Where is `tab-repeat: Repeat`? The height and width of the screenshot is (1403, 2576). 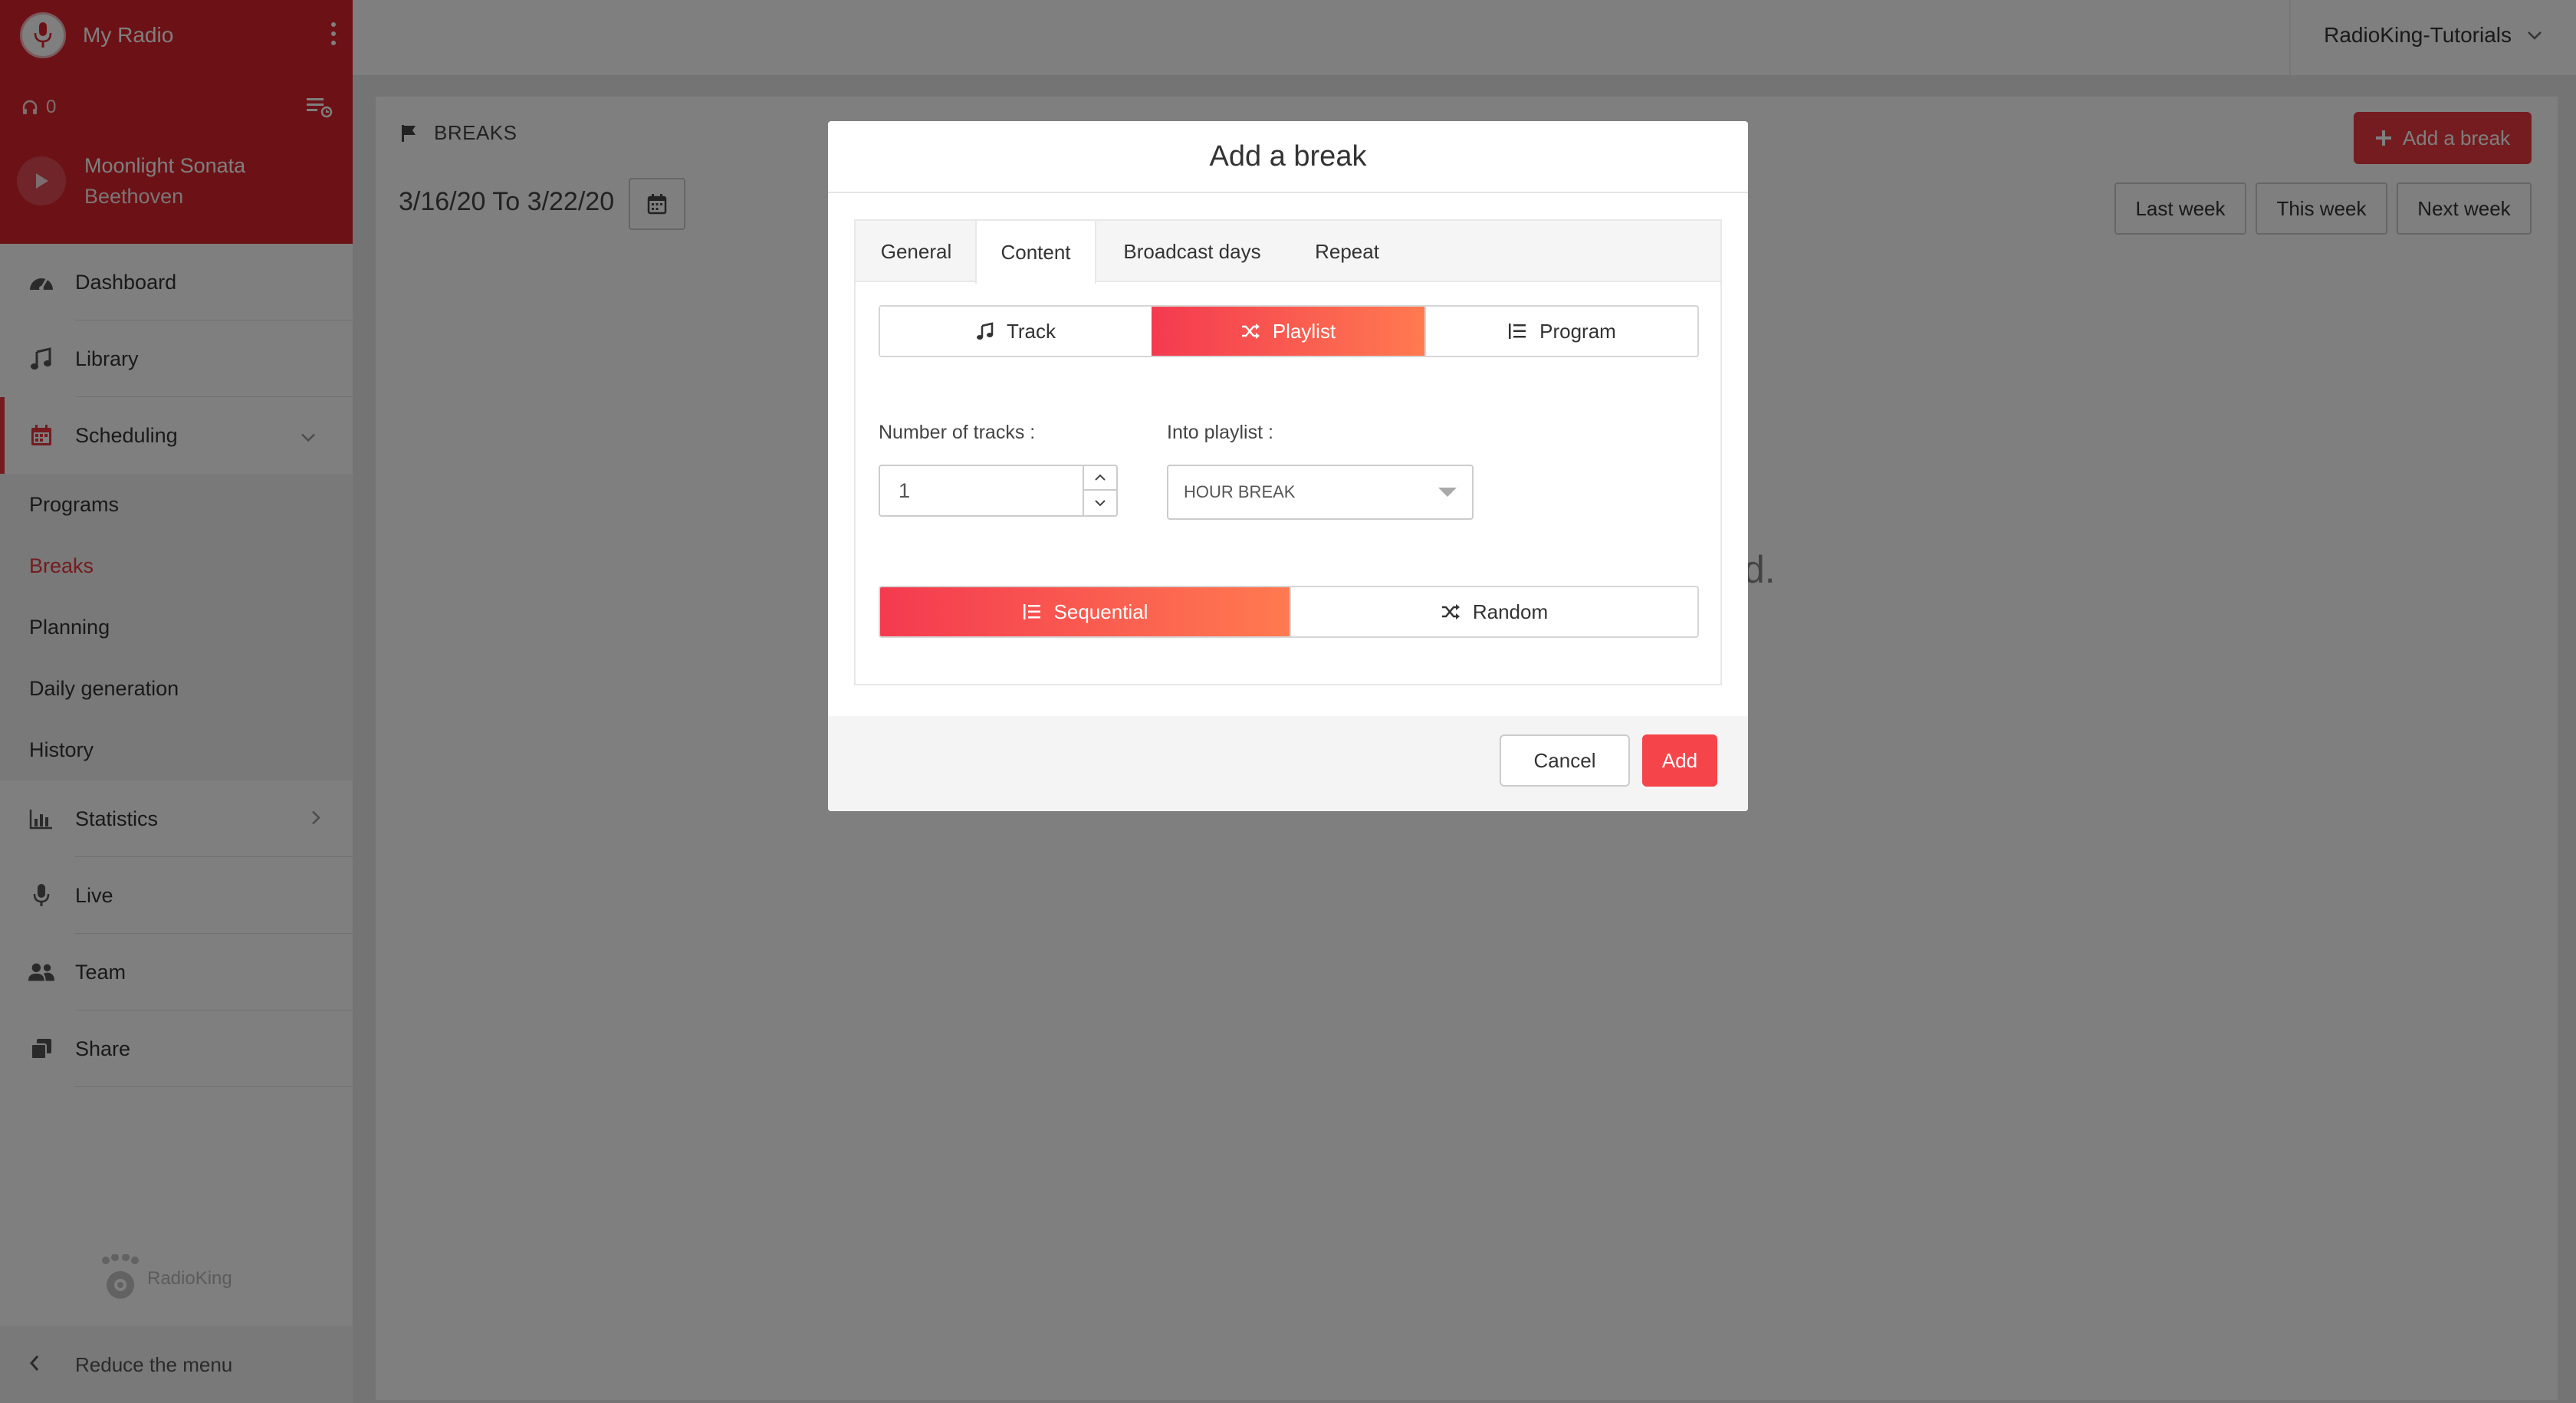 tab-repeat: Repeat is located at coordinates (1347, 252).